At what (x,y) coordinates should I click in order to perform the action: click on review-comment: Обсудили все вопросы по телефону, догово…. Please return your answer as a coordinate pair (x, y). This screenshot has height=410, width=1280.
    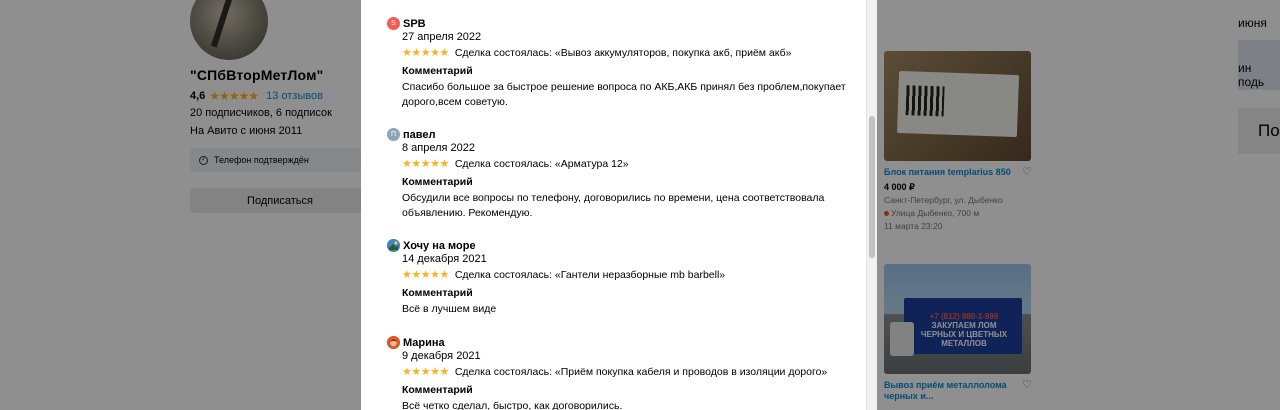
    Looking at the image, I should click on (613, 205).